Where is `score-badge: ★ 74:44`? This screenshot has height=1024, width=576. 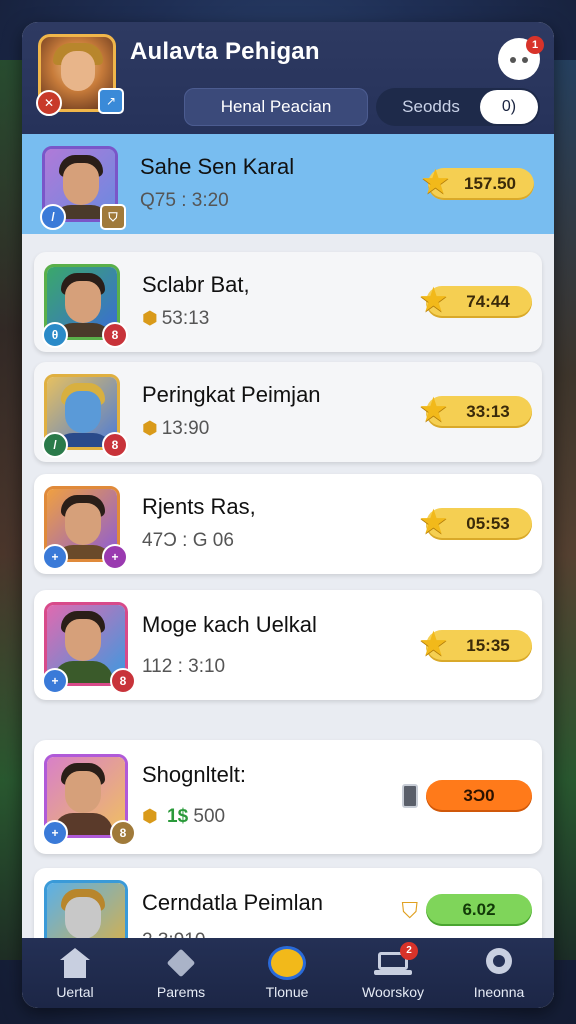
score-badge: ★ 74:44 is located at coordinates (476, 301).